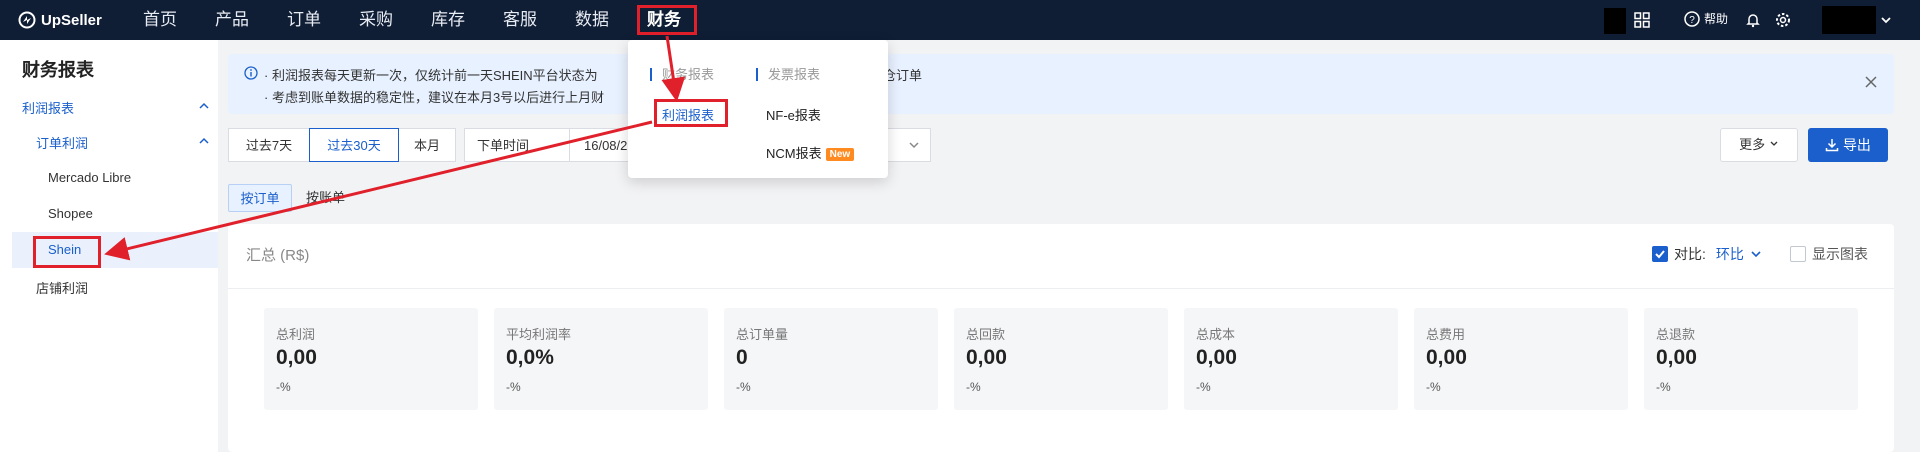  What do you see at coordinates (1751, 359) in the screenshot?
I see `metric-card-total-refund: 总退款 0,00 -%` at bounding box center [1751, 359].